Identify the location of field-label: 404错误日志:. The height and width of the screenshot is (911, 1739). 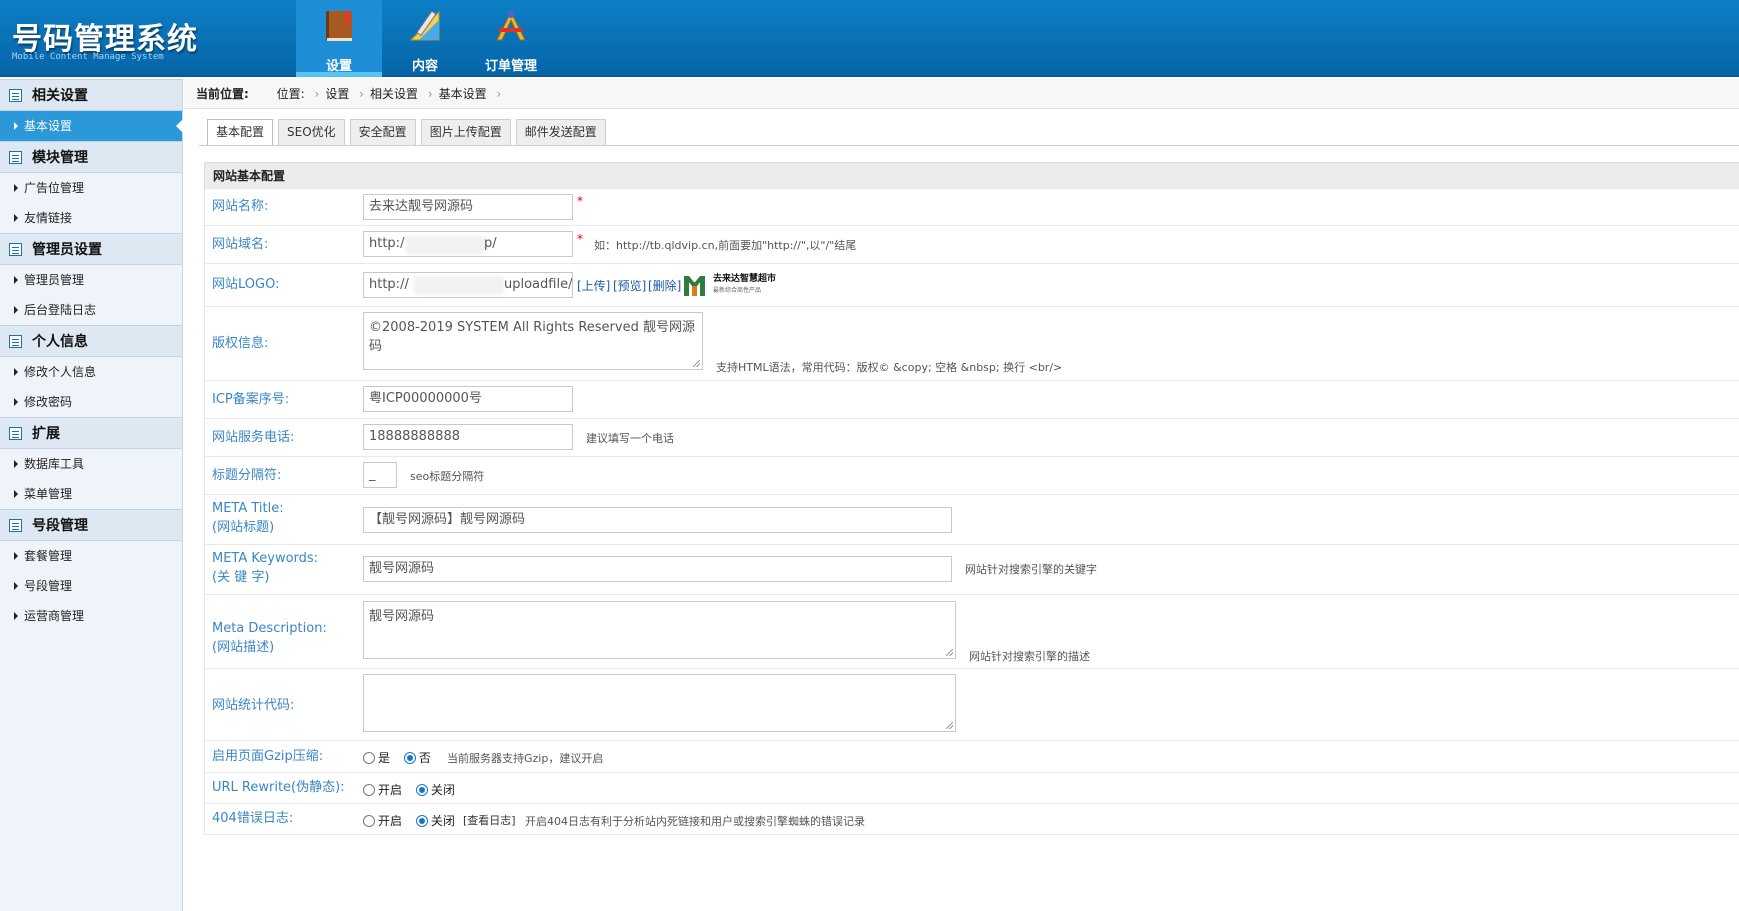
(253, 818).